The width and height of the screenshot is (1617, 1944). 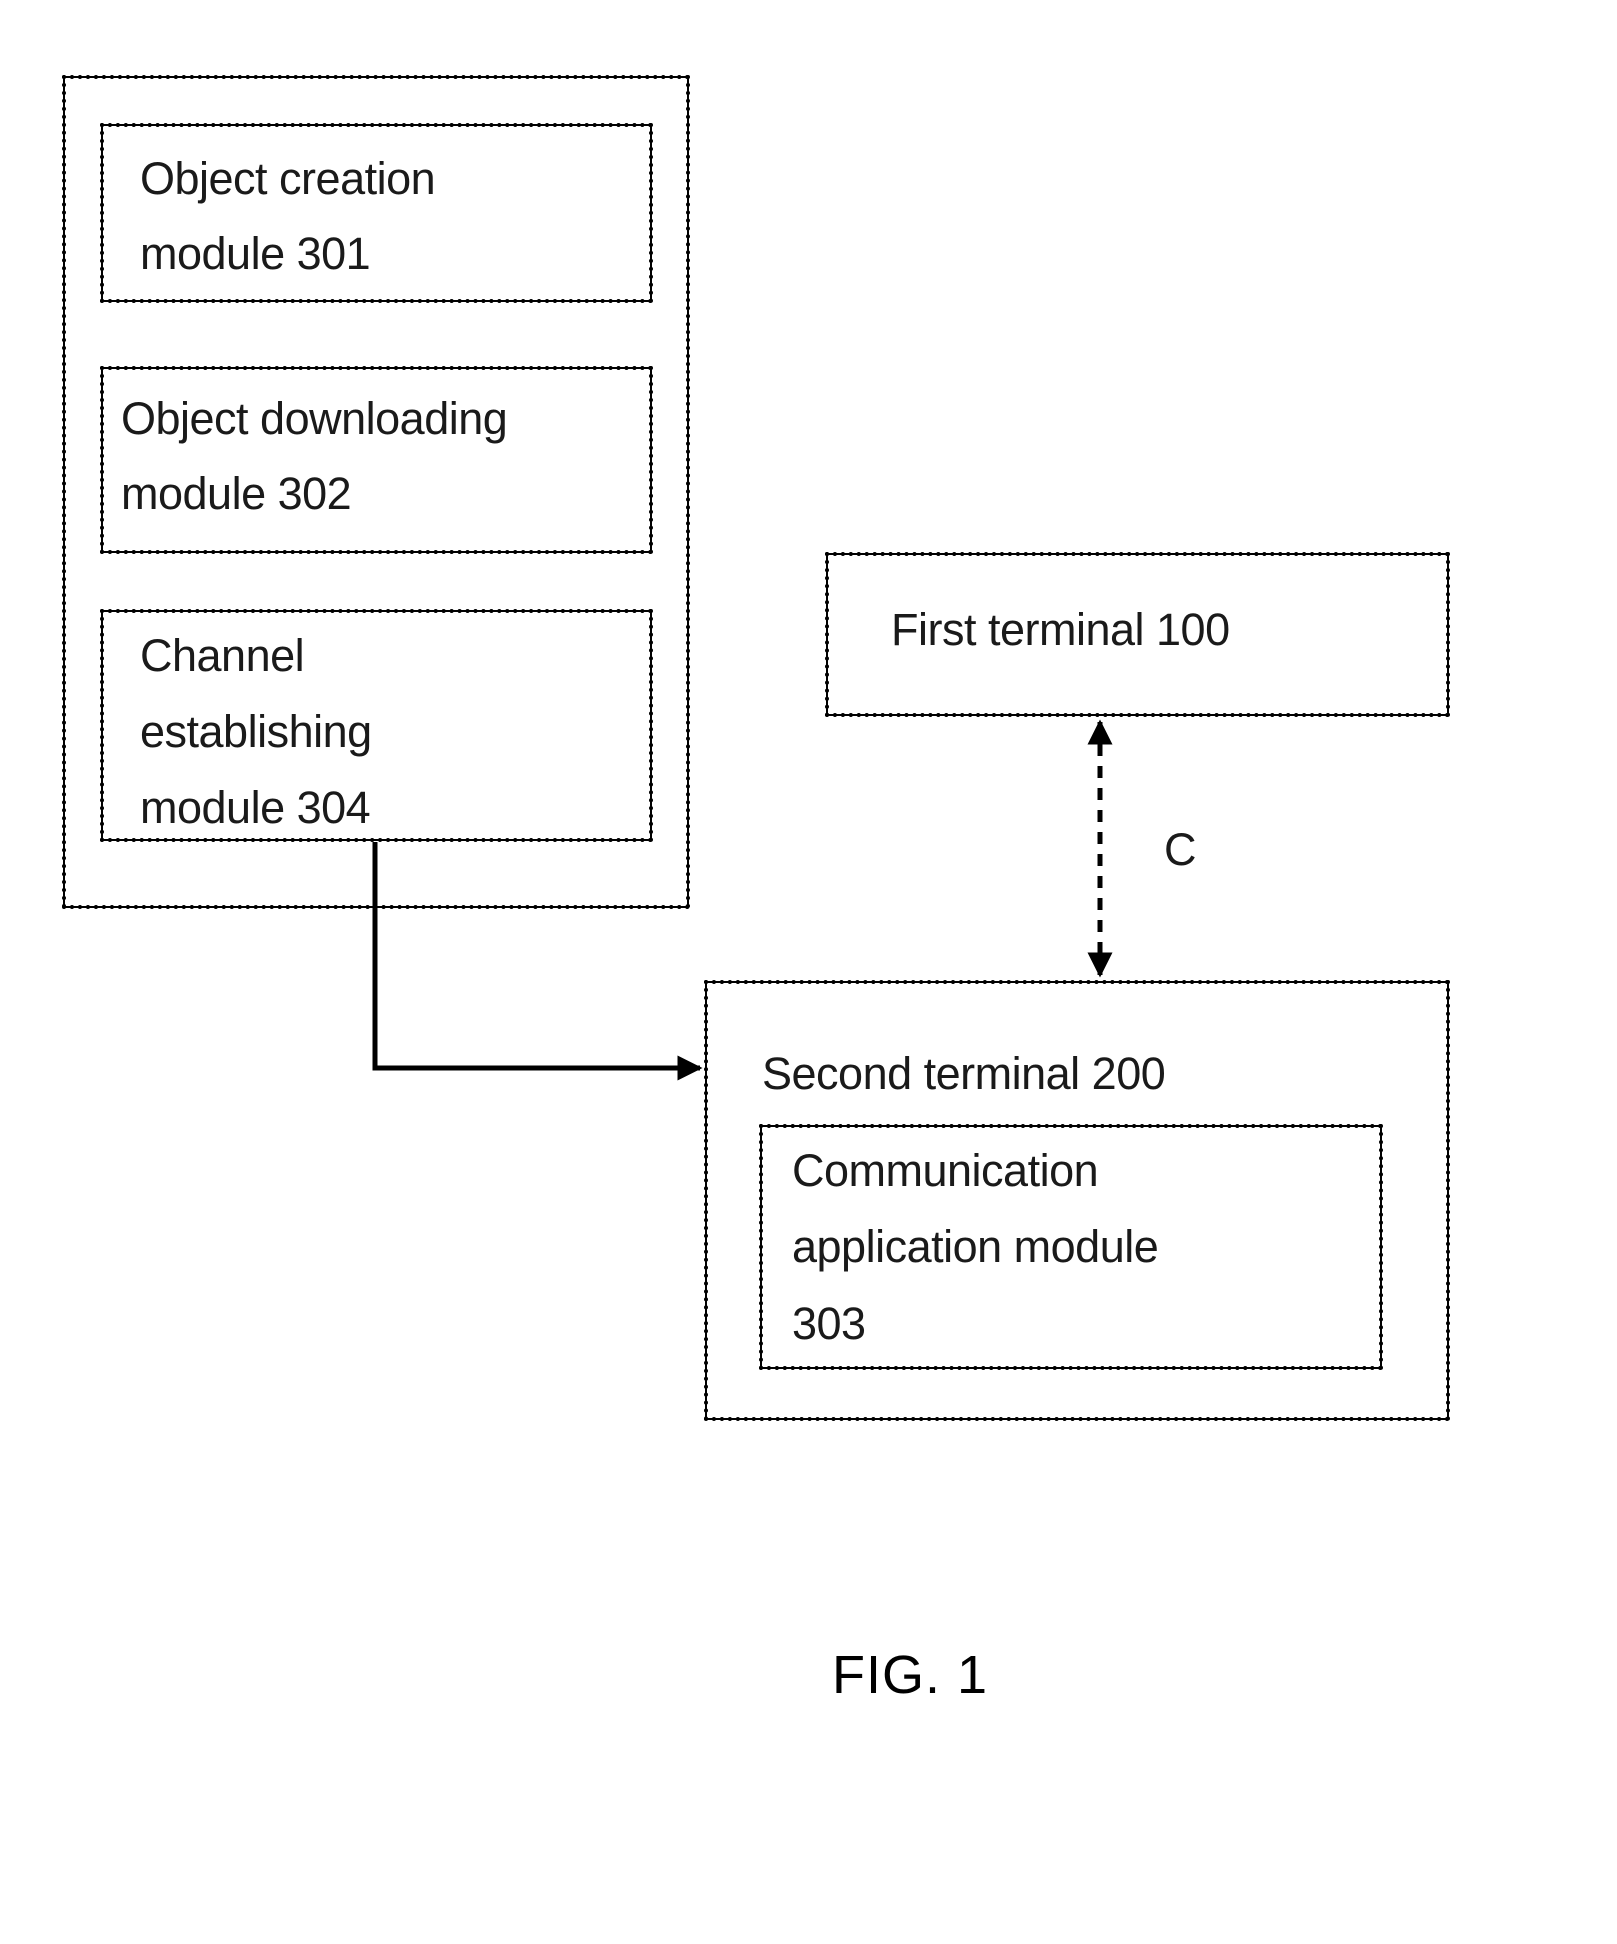 I want to click on connectors-layer, so click(x=742, y=900).